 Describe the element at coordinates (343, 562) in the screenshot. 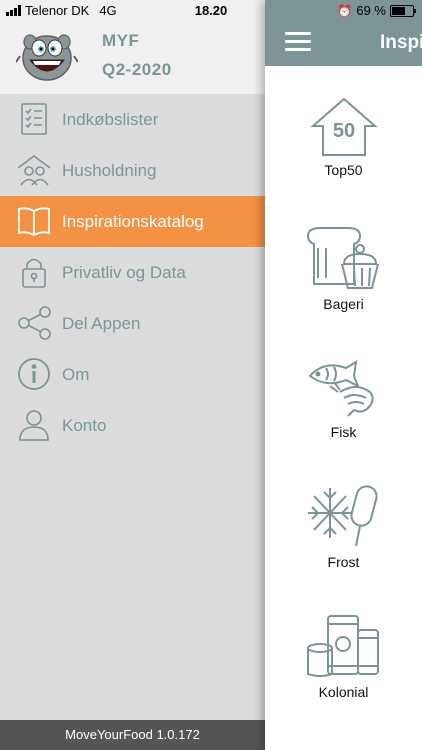

I see `category-label-frost: Frost` at that location.